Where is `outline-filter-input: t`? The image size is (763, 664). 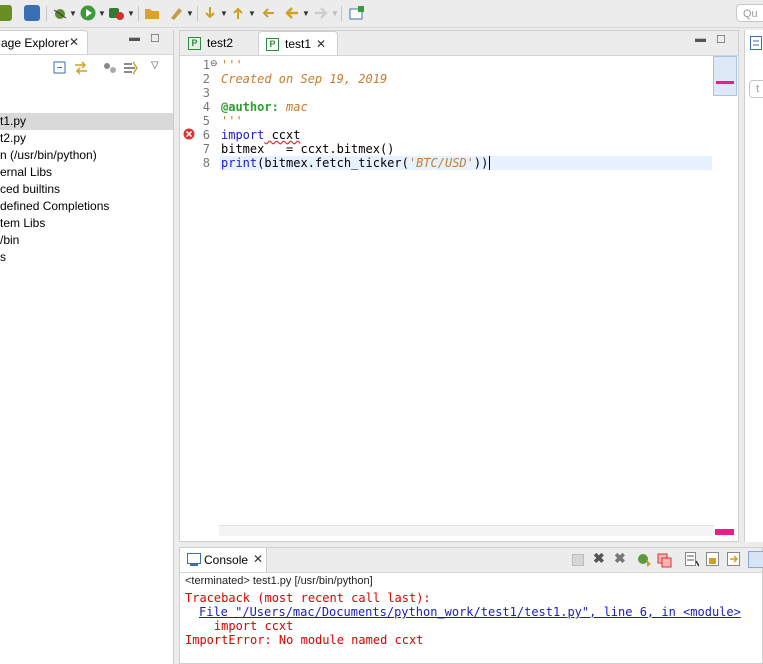
outline-filter-input: t is located at coordinates (756, 89).